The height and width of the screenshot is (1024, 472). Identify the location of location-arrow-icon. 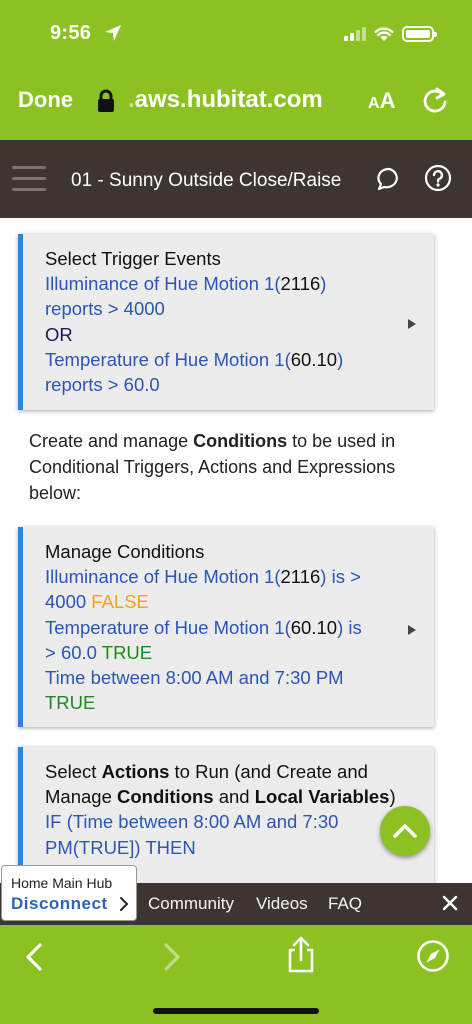
(113, 33).